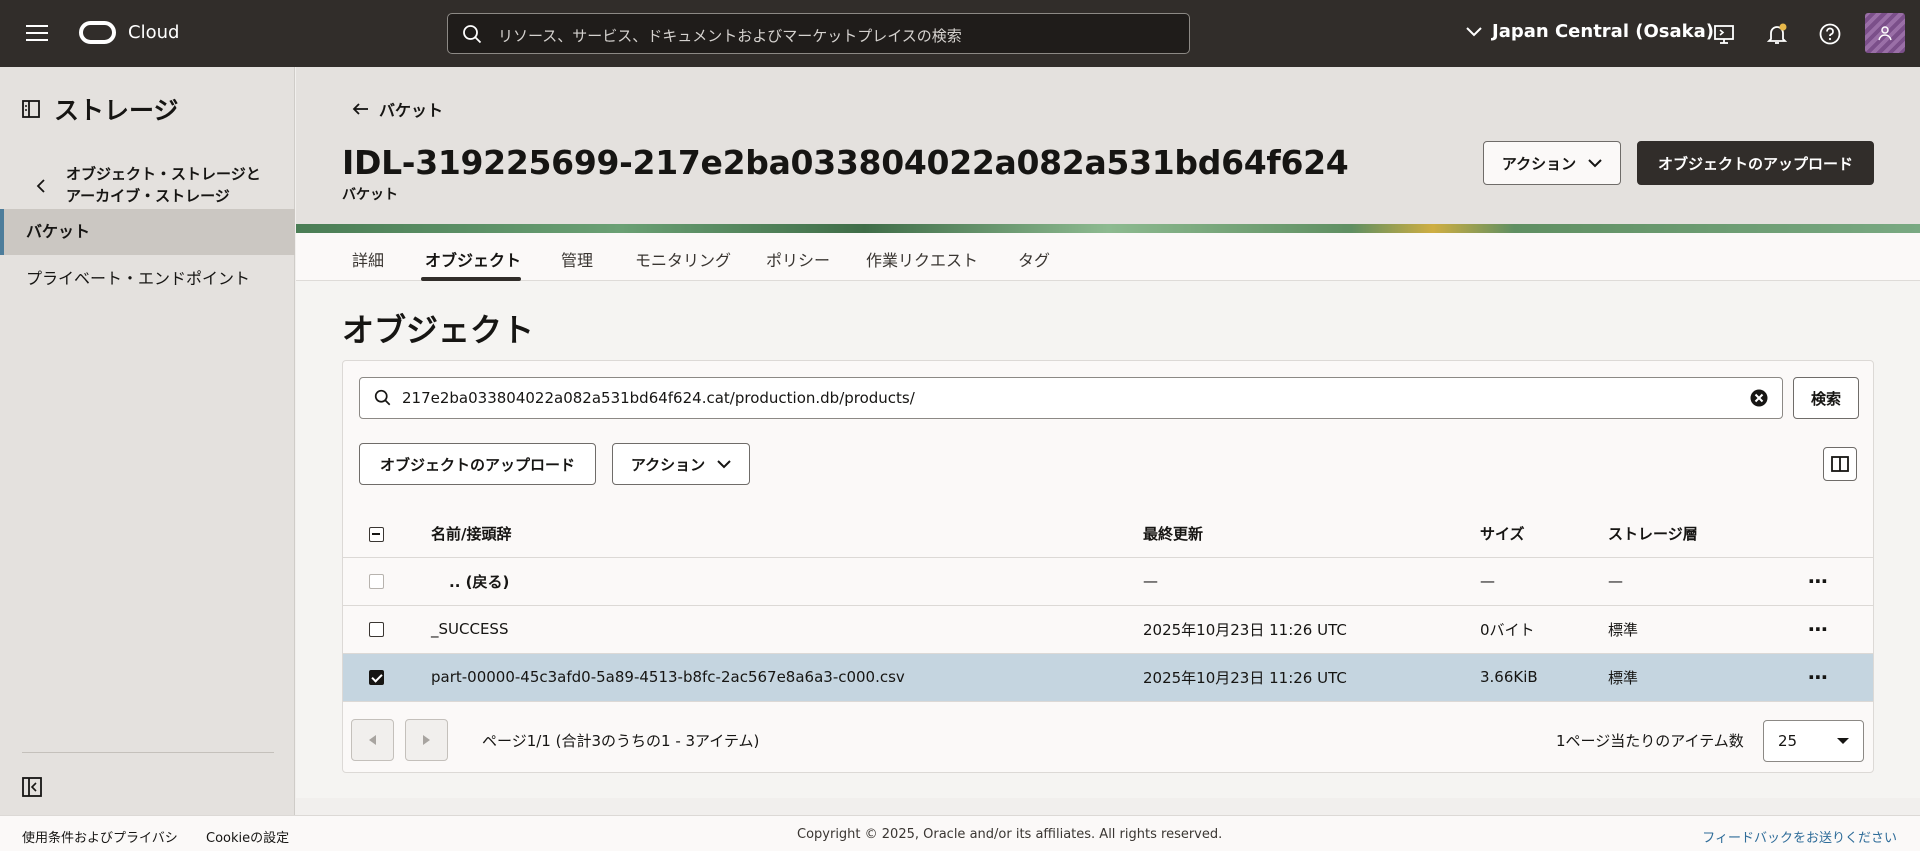 The image size is (1920, 851). I want to click on region-label: Japan Central (Osaka), so click(1603, 31).